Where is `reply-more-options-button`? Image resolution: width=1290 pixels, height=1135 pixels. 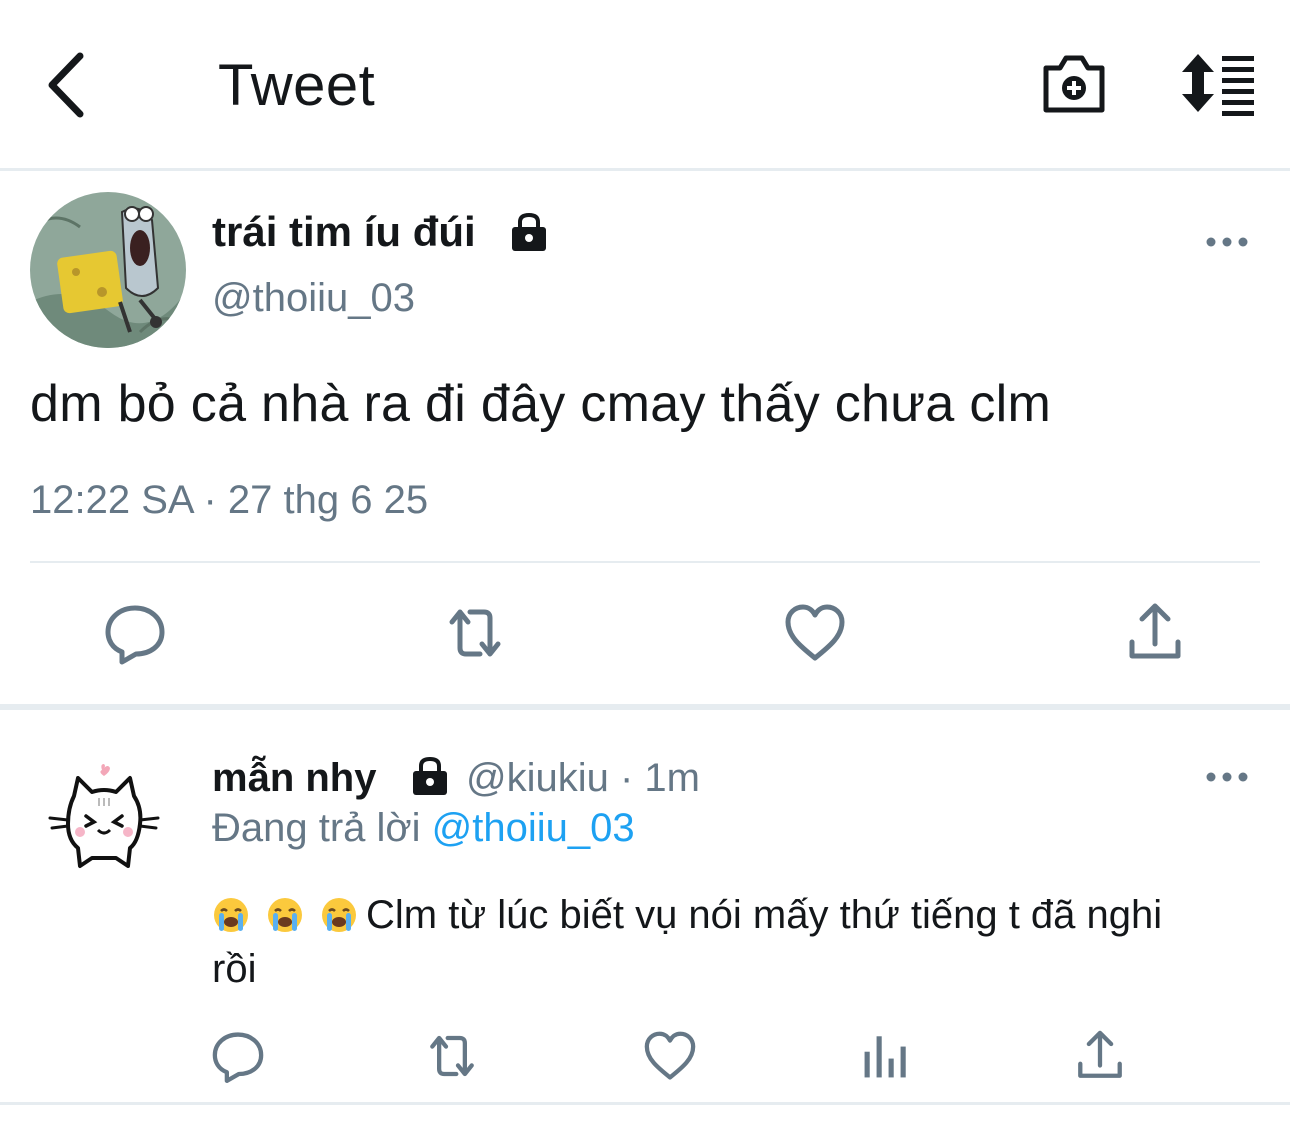 reply-more-options-button is located at coordinates (1227, 777).